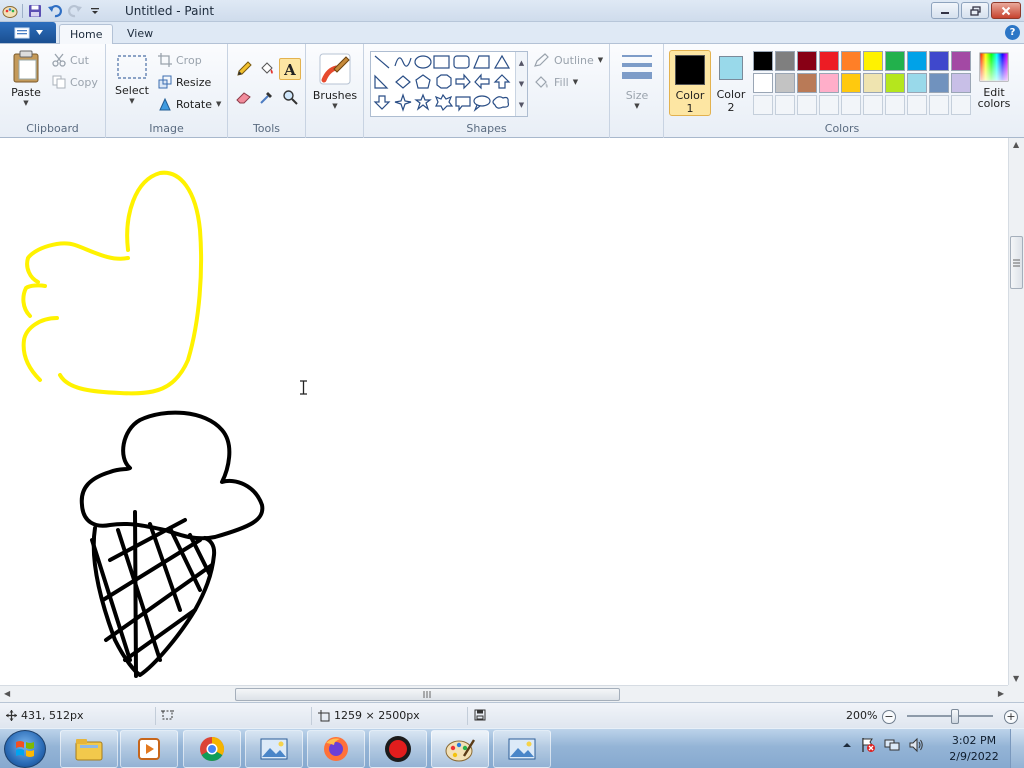 Image resolution: width=1024 pixels, height=768 pixels. I want to click on action-center-flag-icon, so click(868, 745).